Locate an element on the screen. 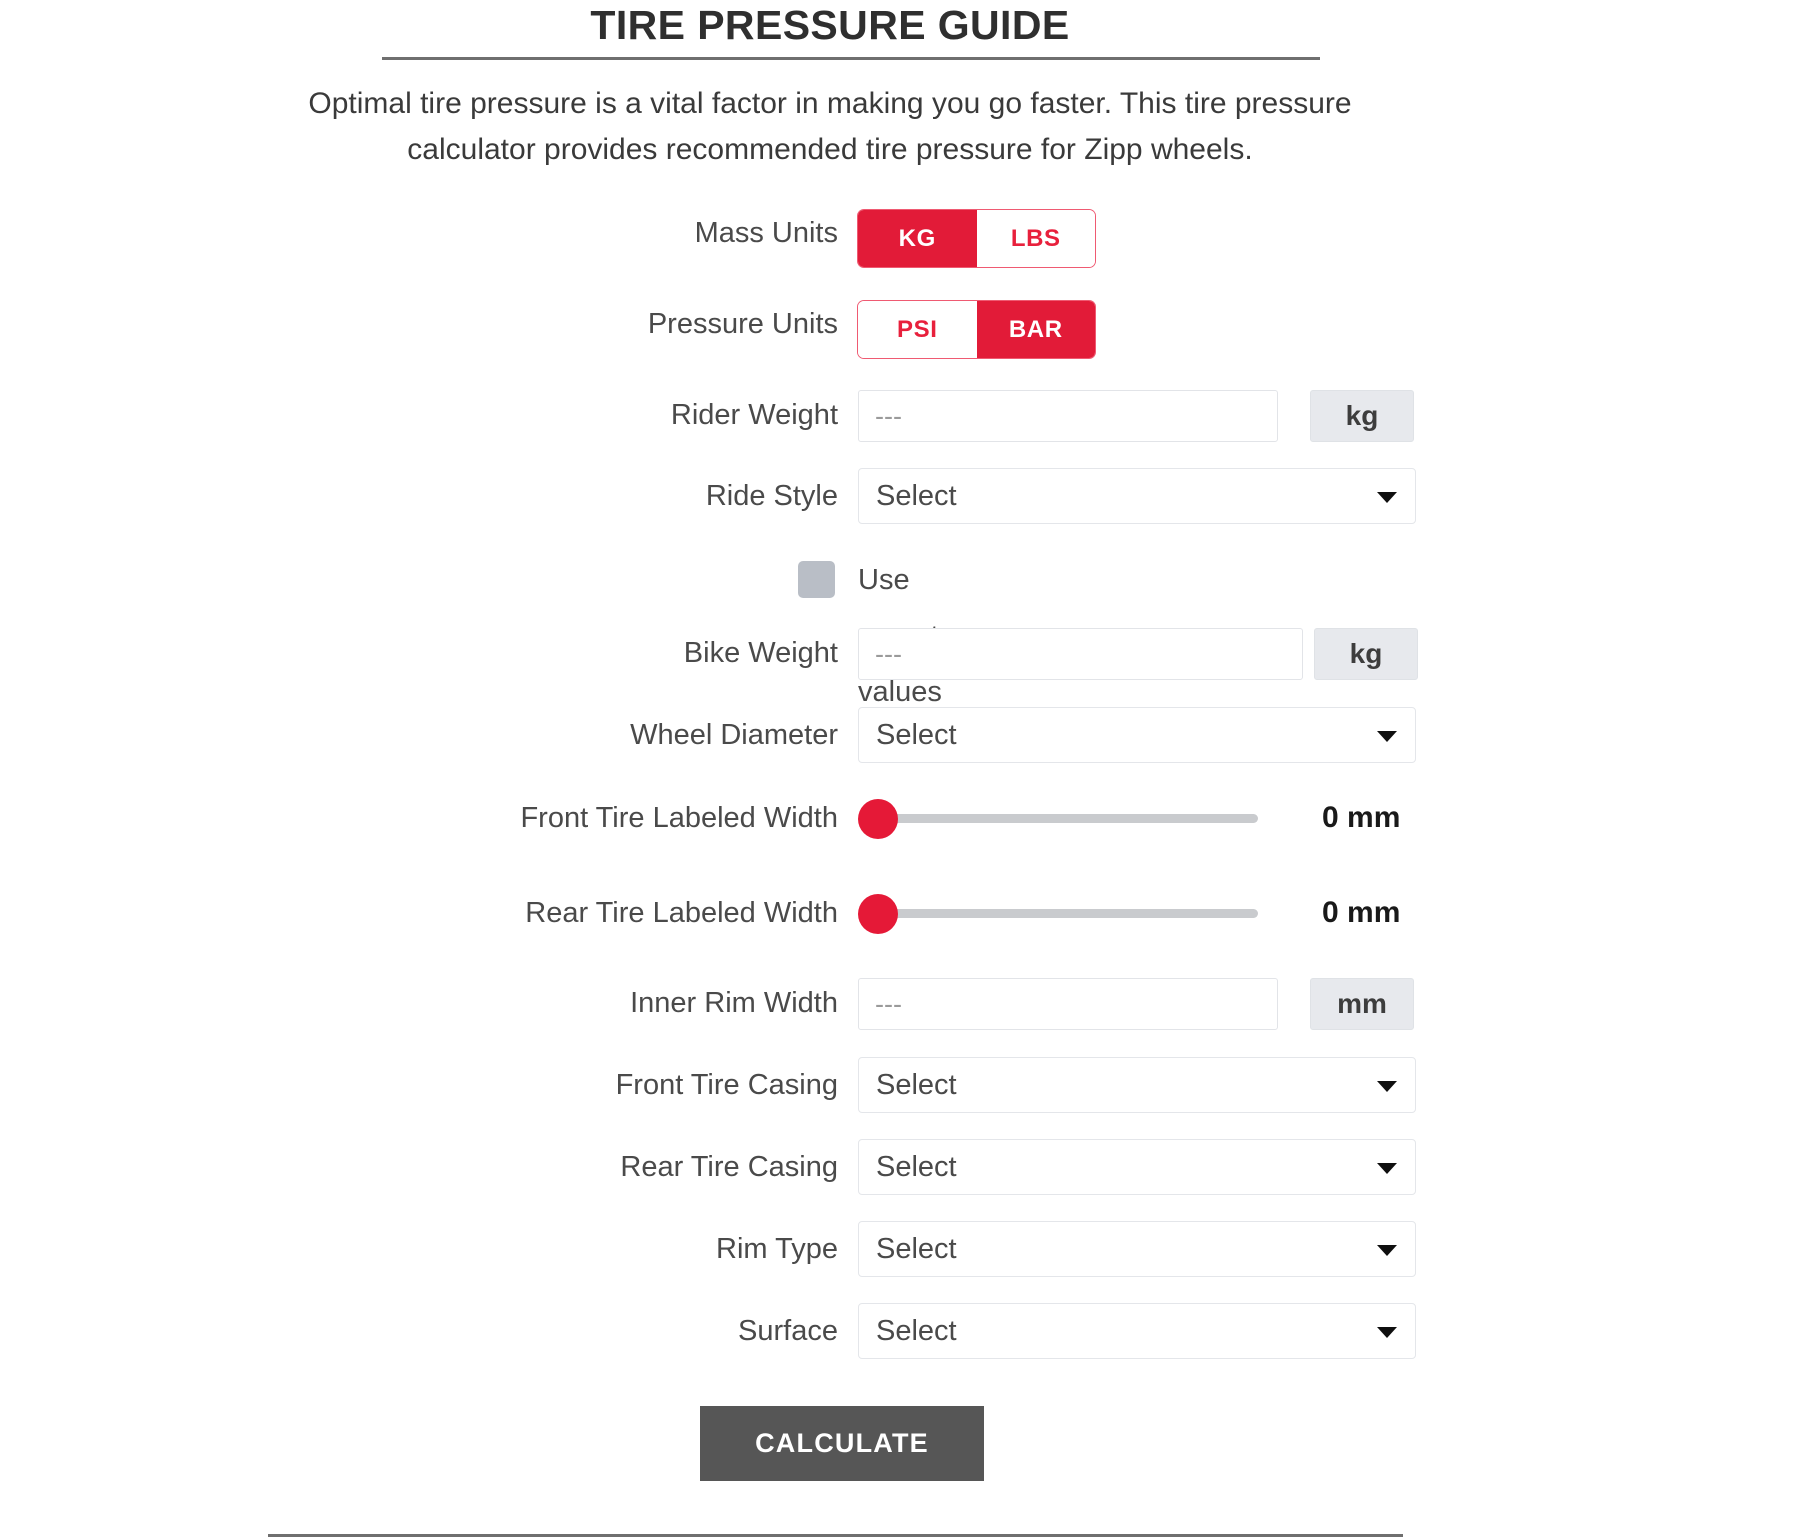  page-title: TIRE PRESSURE GUIDE is located at coordinates (830, 25).